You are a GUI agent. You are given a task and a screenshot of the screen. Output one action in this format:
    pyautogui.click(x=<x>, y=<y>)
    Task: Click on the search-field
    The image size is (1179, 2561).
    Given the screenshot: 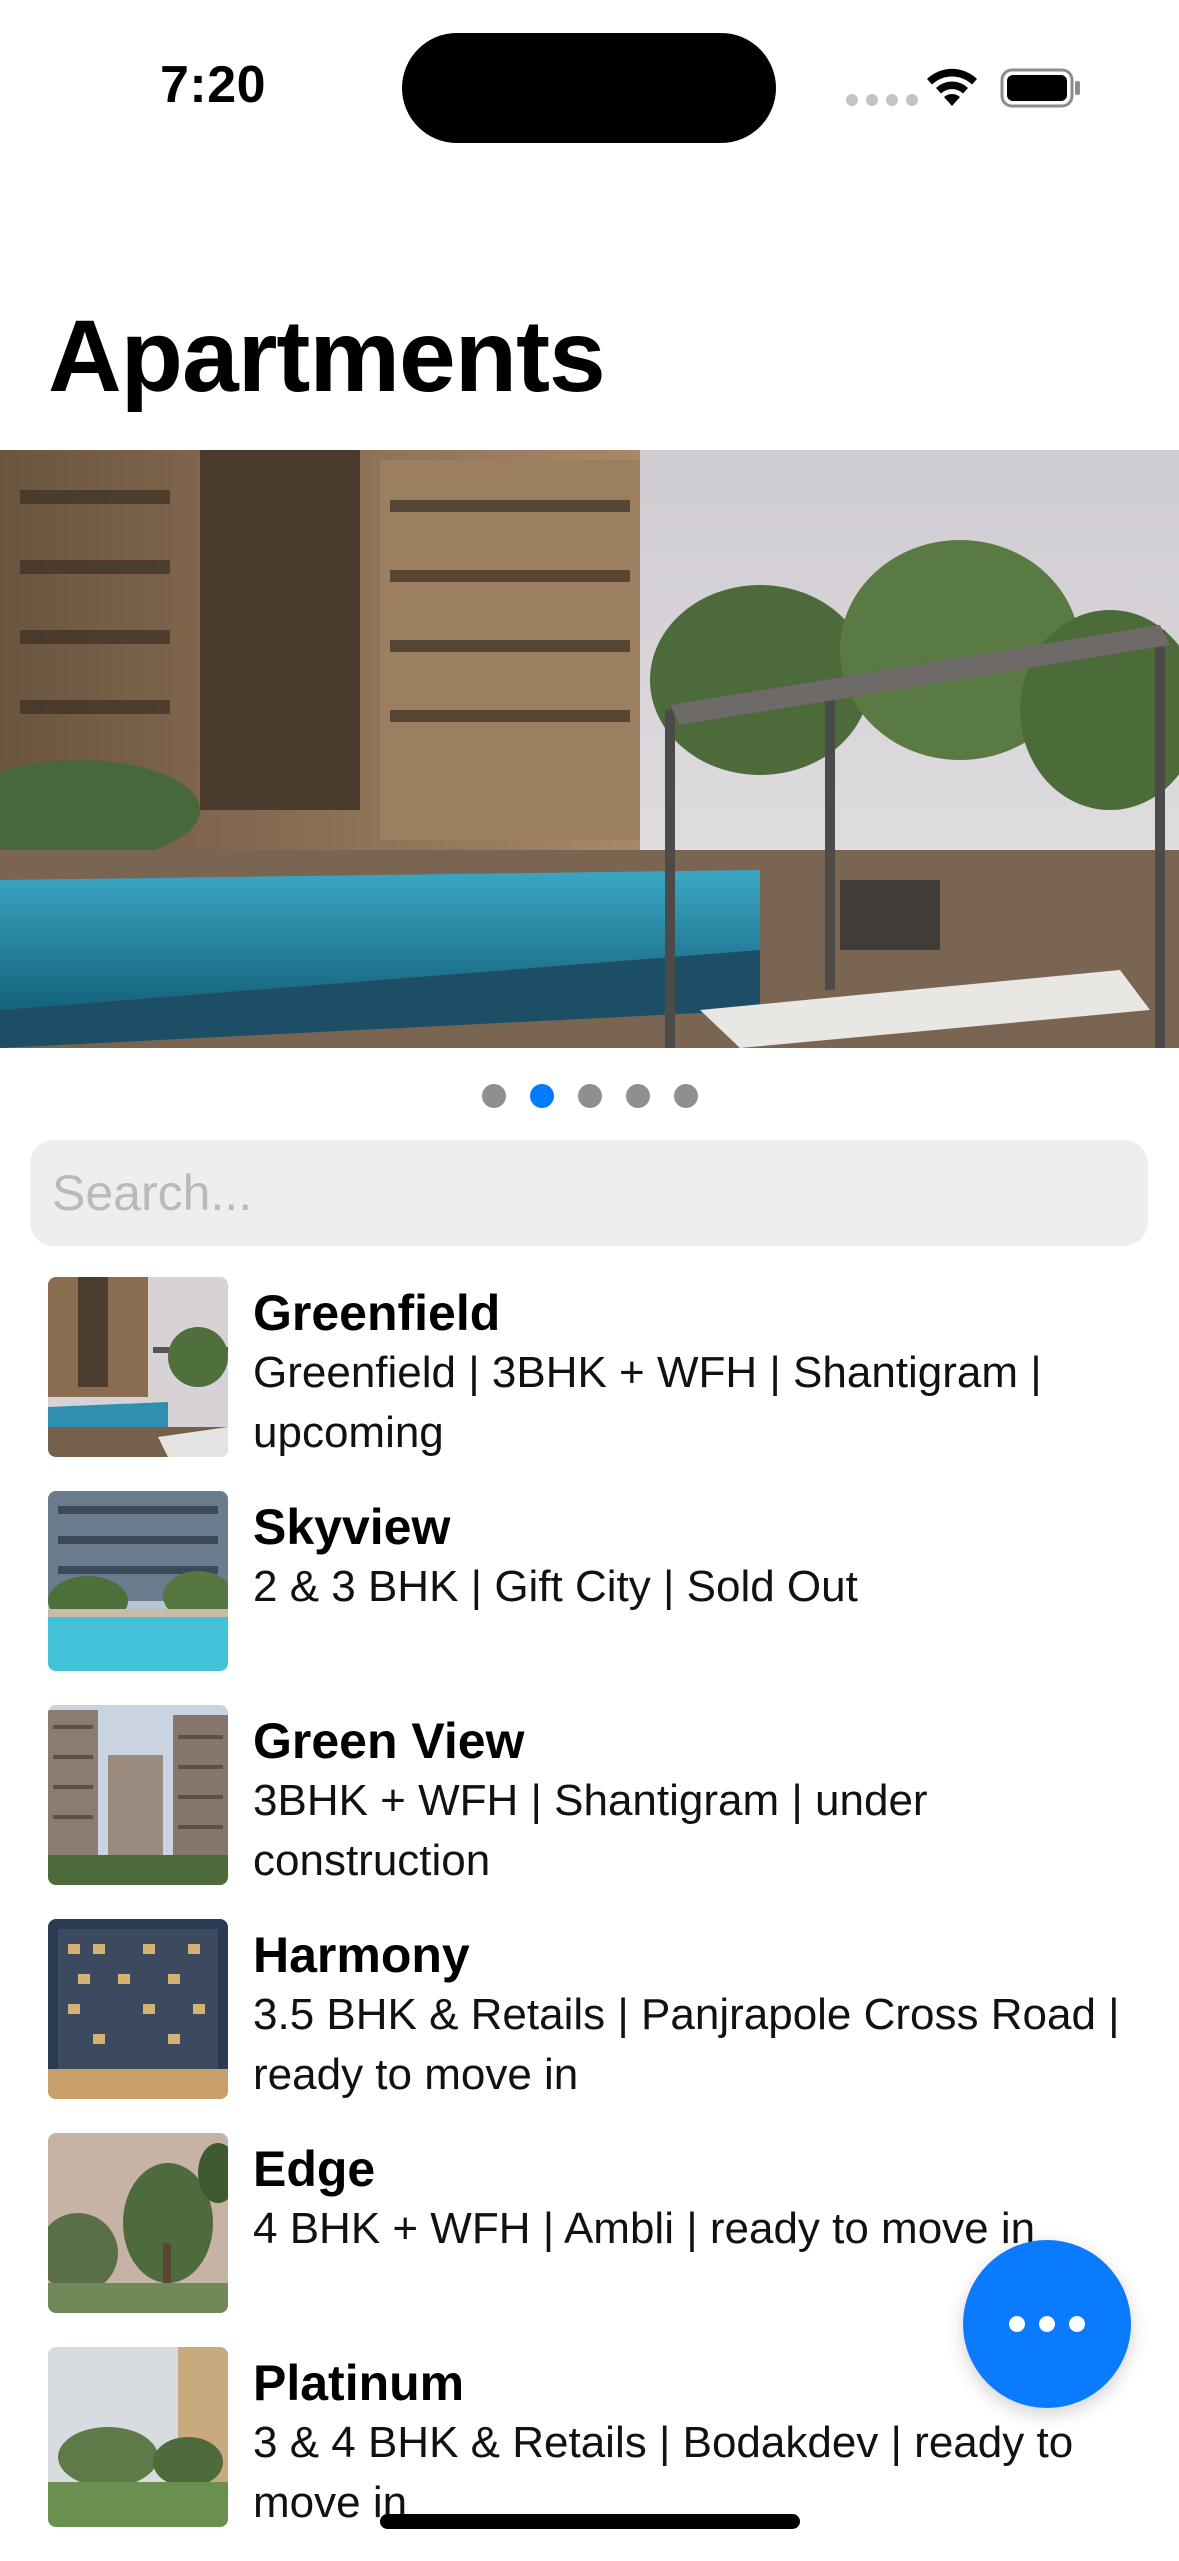 What is the action you would take?
    pyautogui.click(x=589, y=1193)
    